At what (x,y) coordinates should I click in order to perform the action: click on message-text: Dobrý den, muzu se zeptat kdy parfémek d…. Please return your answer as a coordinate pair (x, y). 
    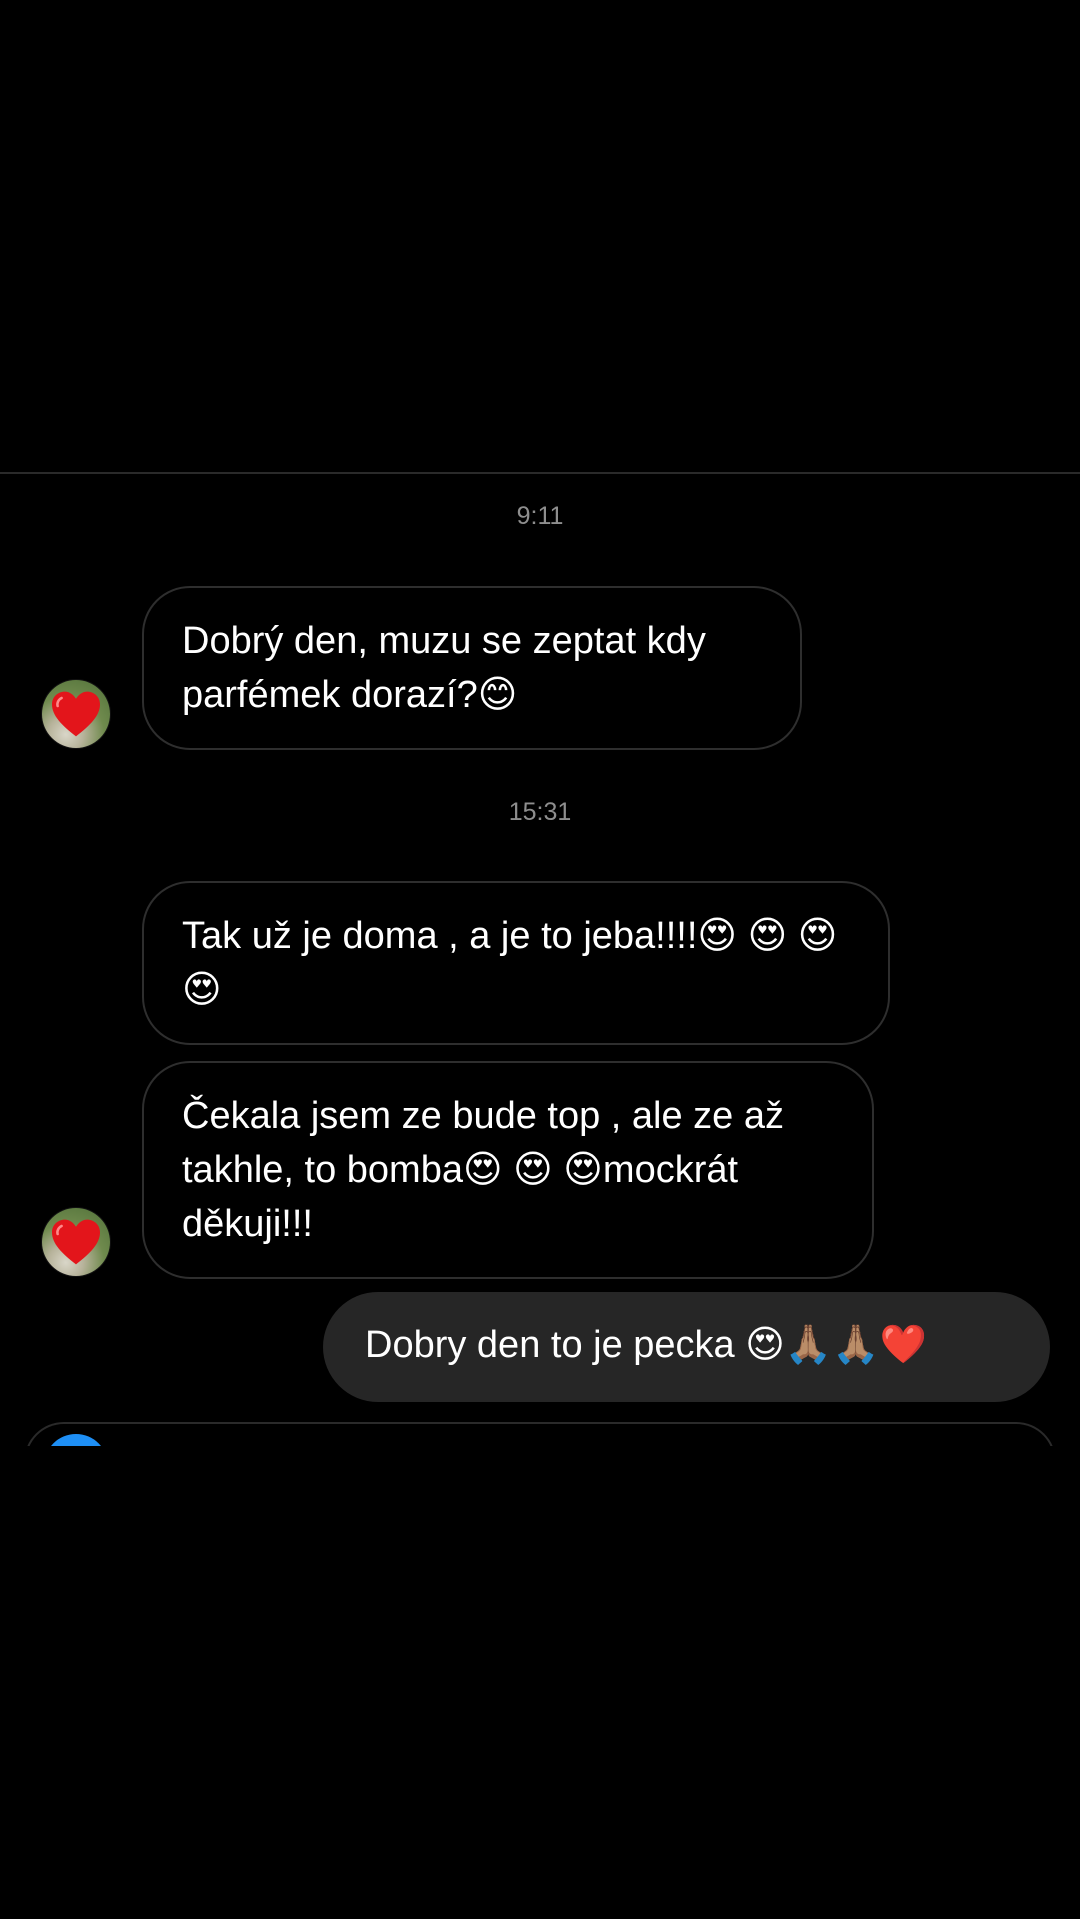
    Looking at the image, I should click on (444, 668).